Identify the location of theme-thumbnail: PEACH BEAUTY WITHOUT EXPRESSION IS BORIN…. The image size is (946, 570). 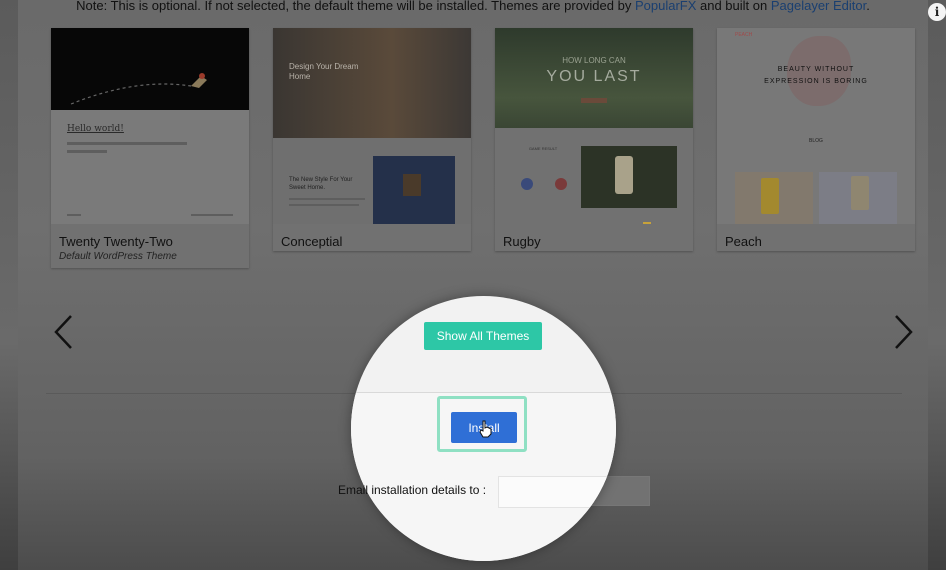
(816, 126).